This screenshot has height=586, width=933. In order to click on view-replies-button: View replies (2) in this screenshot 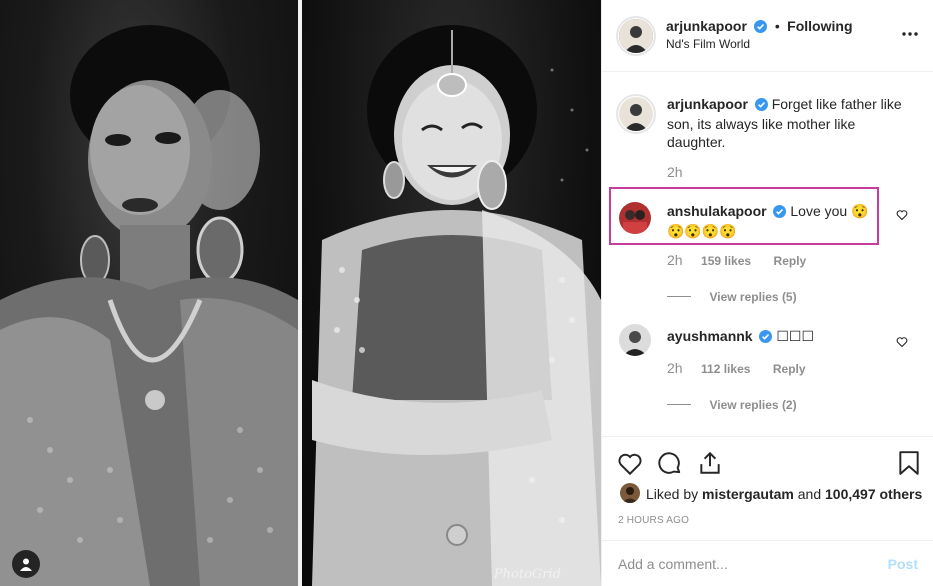, I will do `click(732, 405)`.